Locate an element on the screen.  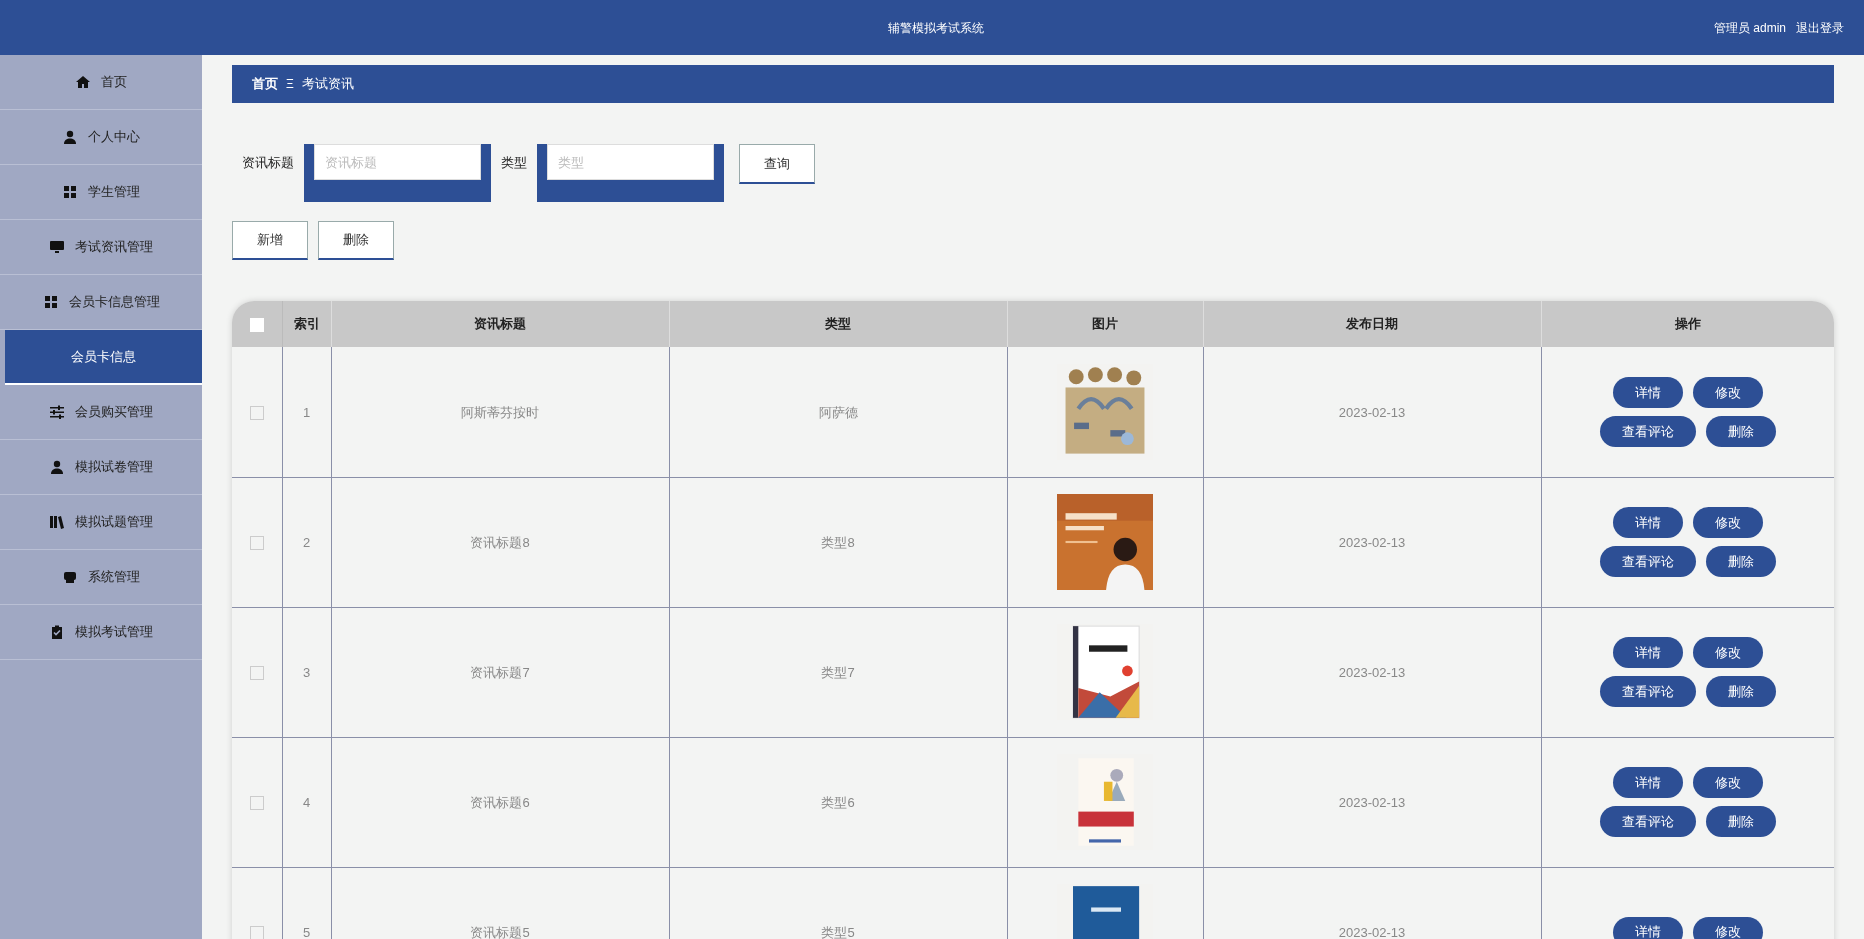
table-cell: 4 is located at coordinates (306, 802).